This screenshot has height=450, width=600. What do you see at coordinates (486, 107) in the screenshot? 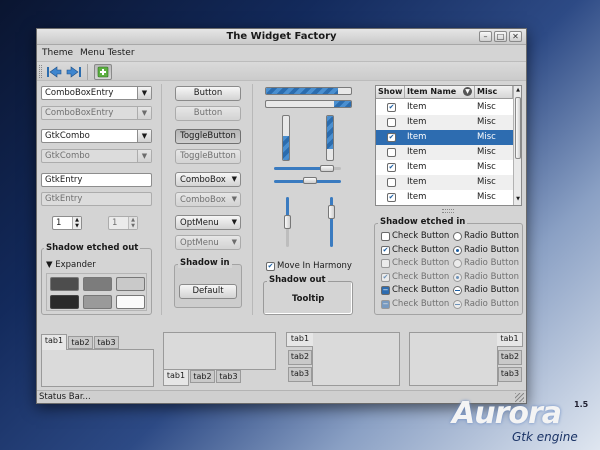
I see `row-misc: Misc` at bounding box center [486, 107].